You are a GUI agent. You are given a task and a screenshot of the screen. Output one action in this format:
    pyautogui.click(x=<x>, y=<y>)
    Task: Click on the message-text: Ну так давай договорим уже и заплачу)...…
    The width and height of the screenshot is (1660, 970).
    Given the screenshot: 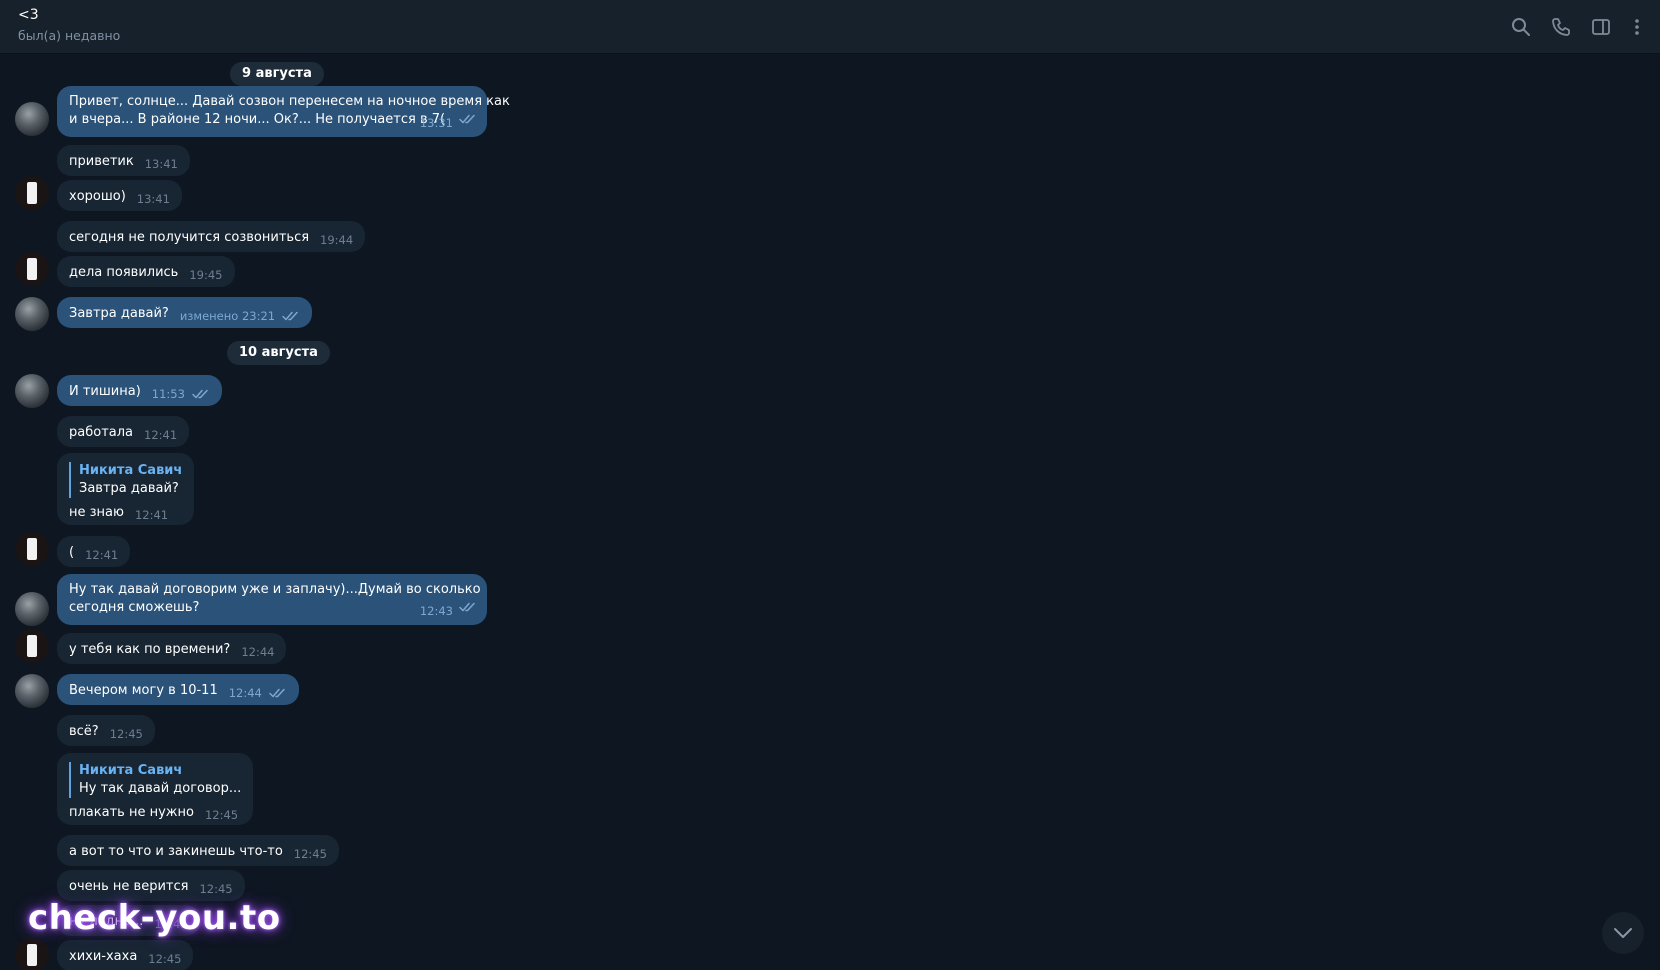 What is the action you would take?
    pyautogui.click(x=275, y=589)
    